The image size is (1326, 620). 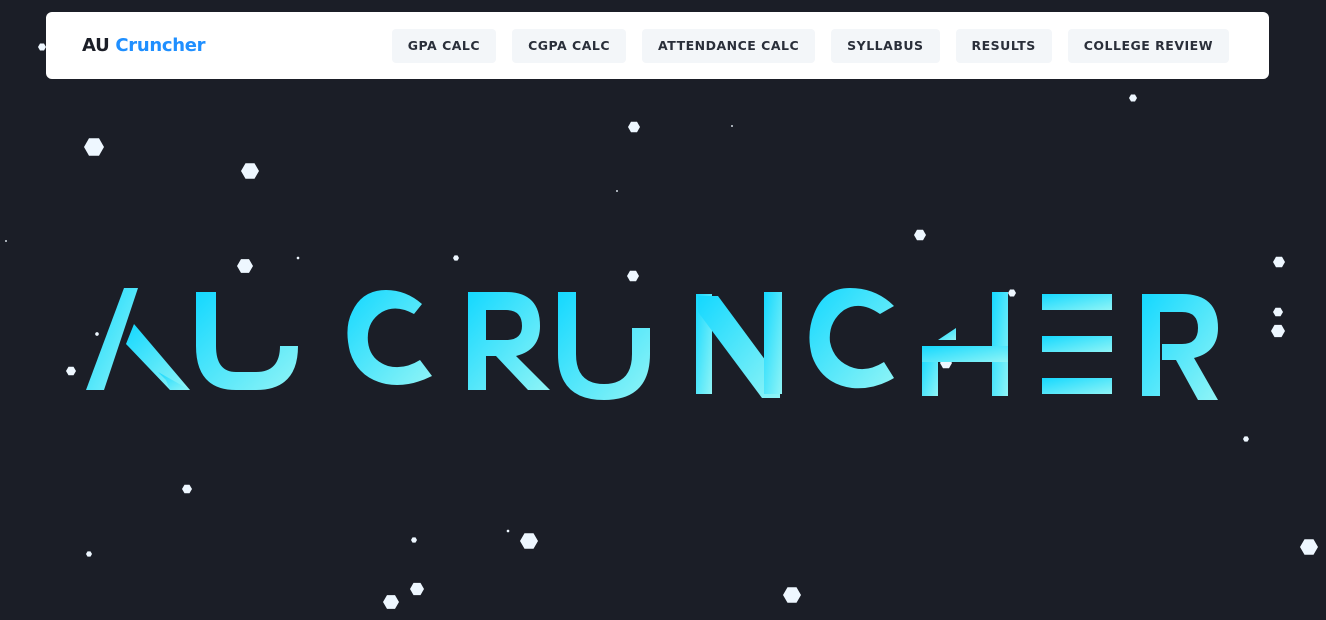 What do you see at coordinates (509, 341) in the screenshot?
I see `logo-letter-r` at bounding box center [509, 341].